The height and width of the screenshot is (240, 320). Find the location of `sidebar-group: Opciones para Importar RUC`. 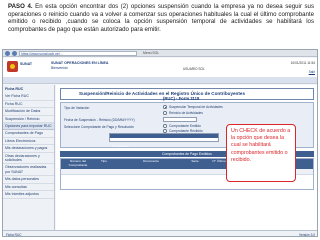

sidebar-group: Opciones para Importar RUC is located at coordinates (28, 127).